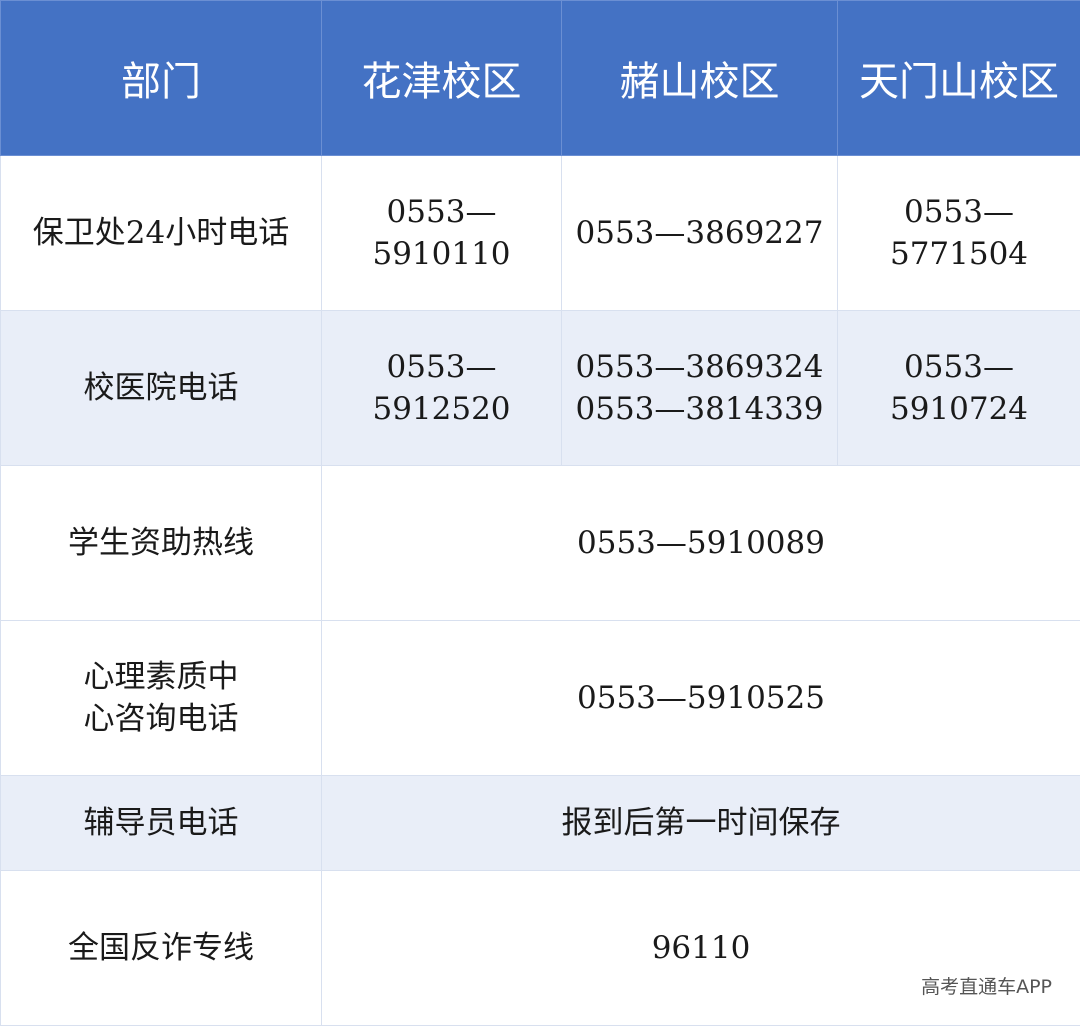  Describe the element at coordinates (700, 78) in the screenshot. I see `header-zheshan-campus: 赭山校区` at that location.